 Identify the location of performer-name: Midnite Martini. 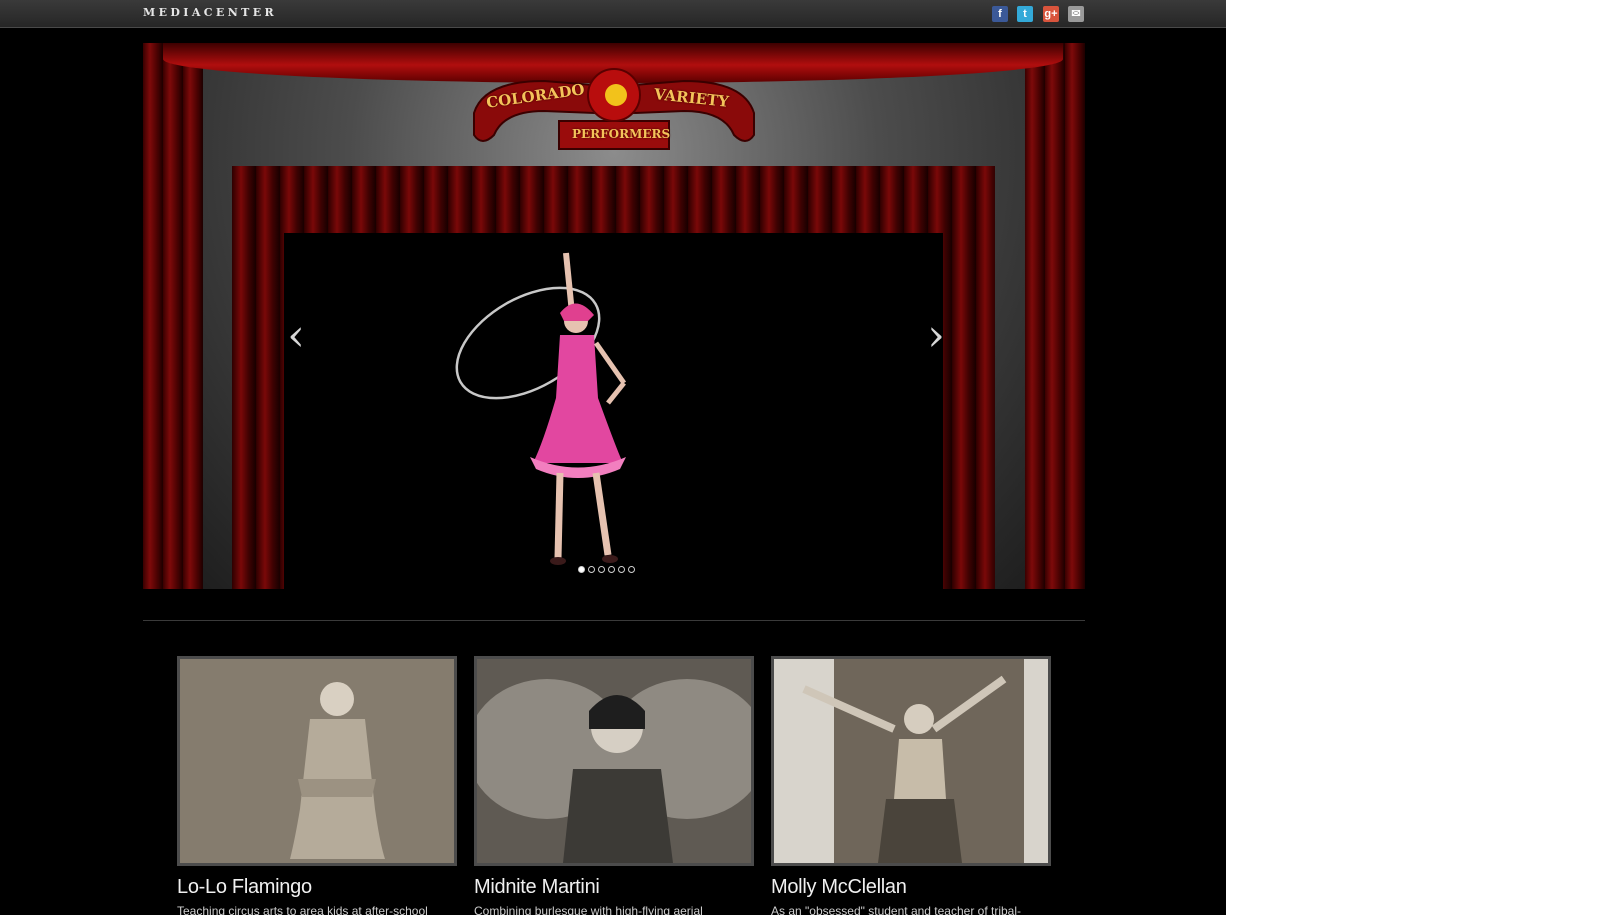
(614, 887).